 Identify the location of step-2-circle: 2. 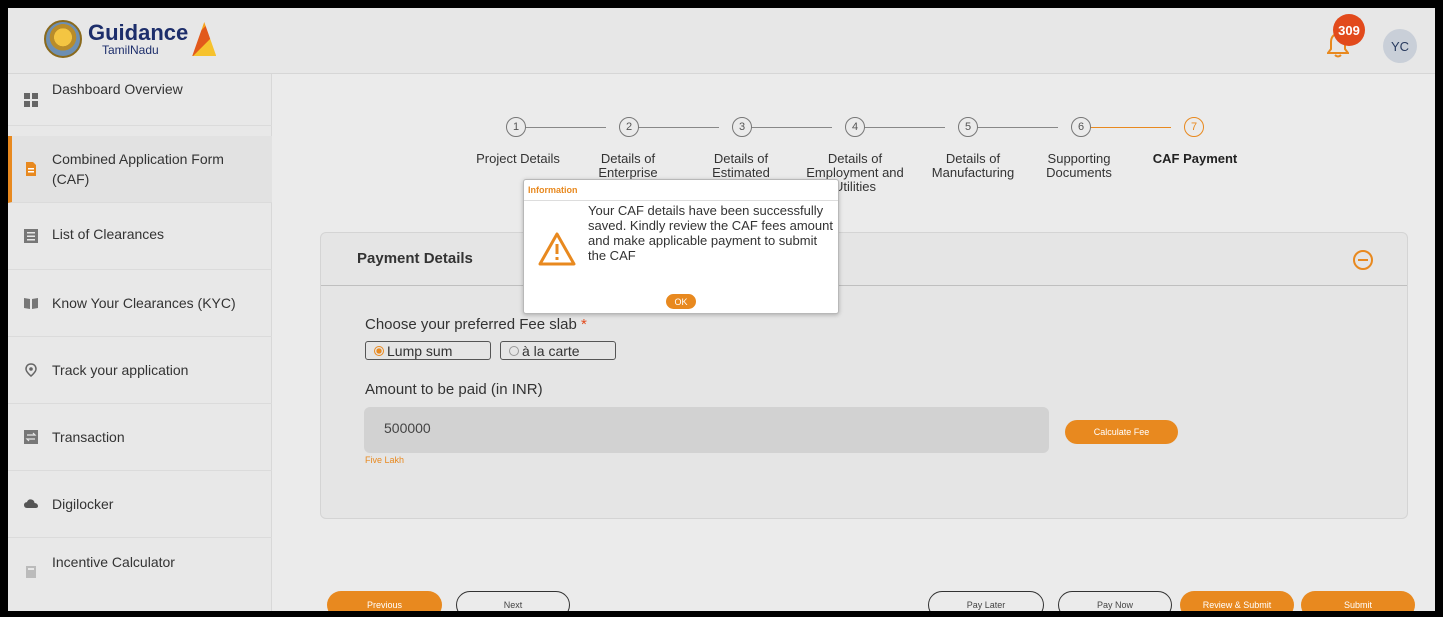
(629, 127).